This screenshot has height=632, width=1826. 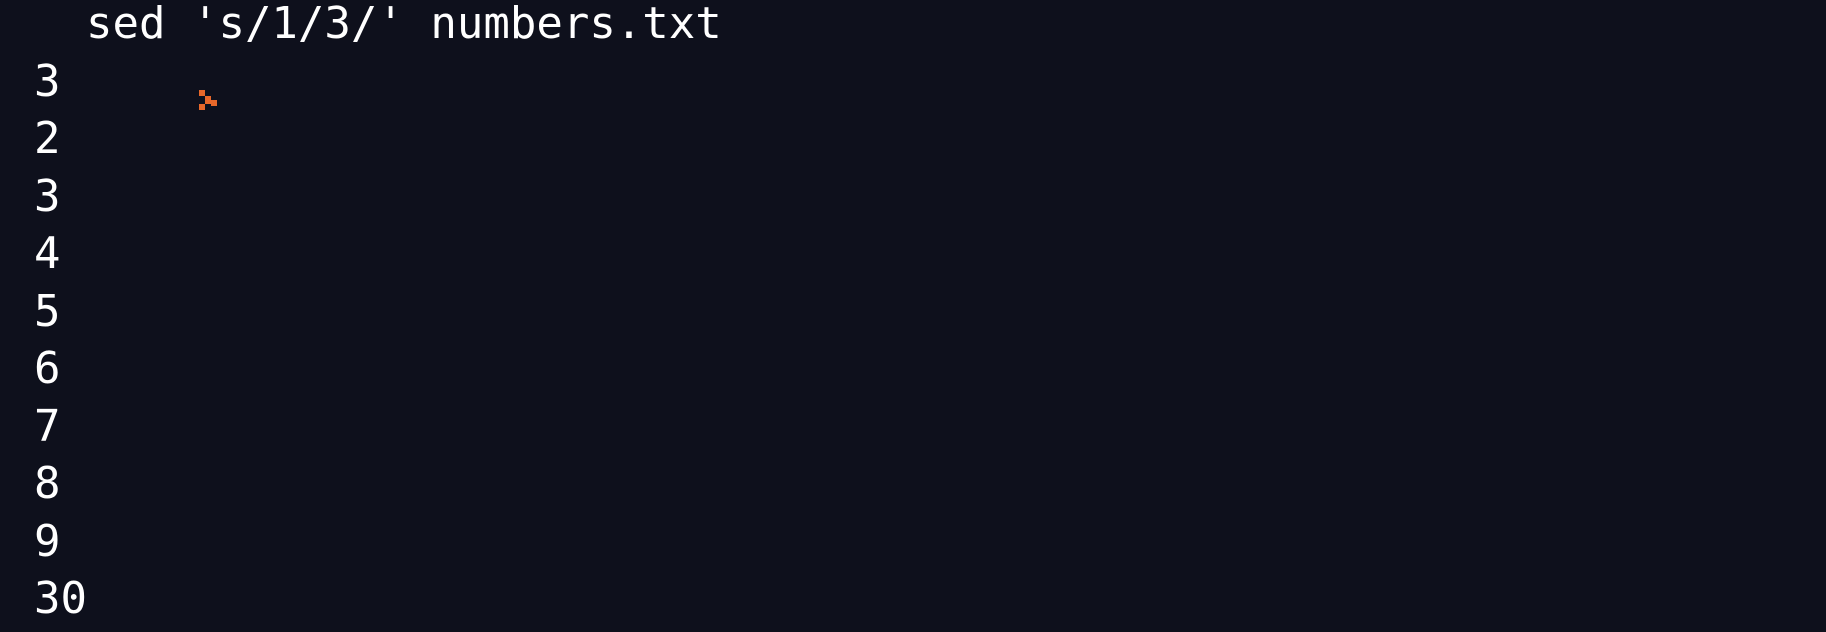 What do you see at coordinates (47, 541) in the screenshot?
I see `output-line: 9` at bounding box center [47, 541].